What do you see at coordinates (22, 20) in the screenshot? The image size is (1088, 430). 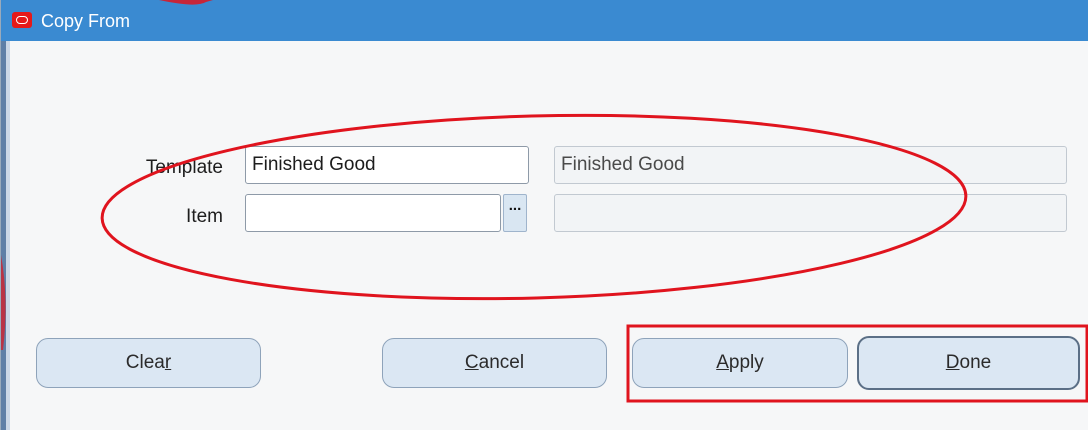 I see `oracle-logo-icon` at bounding box center [22, 20].